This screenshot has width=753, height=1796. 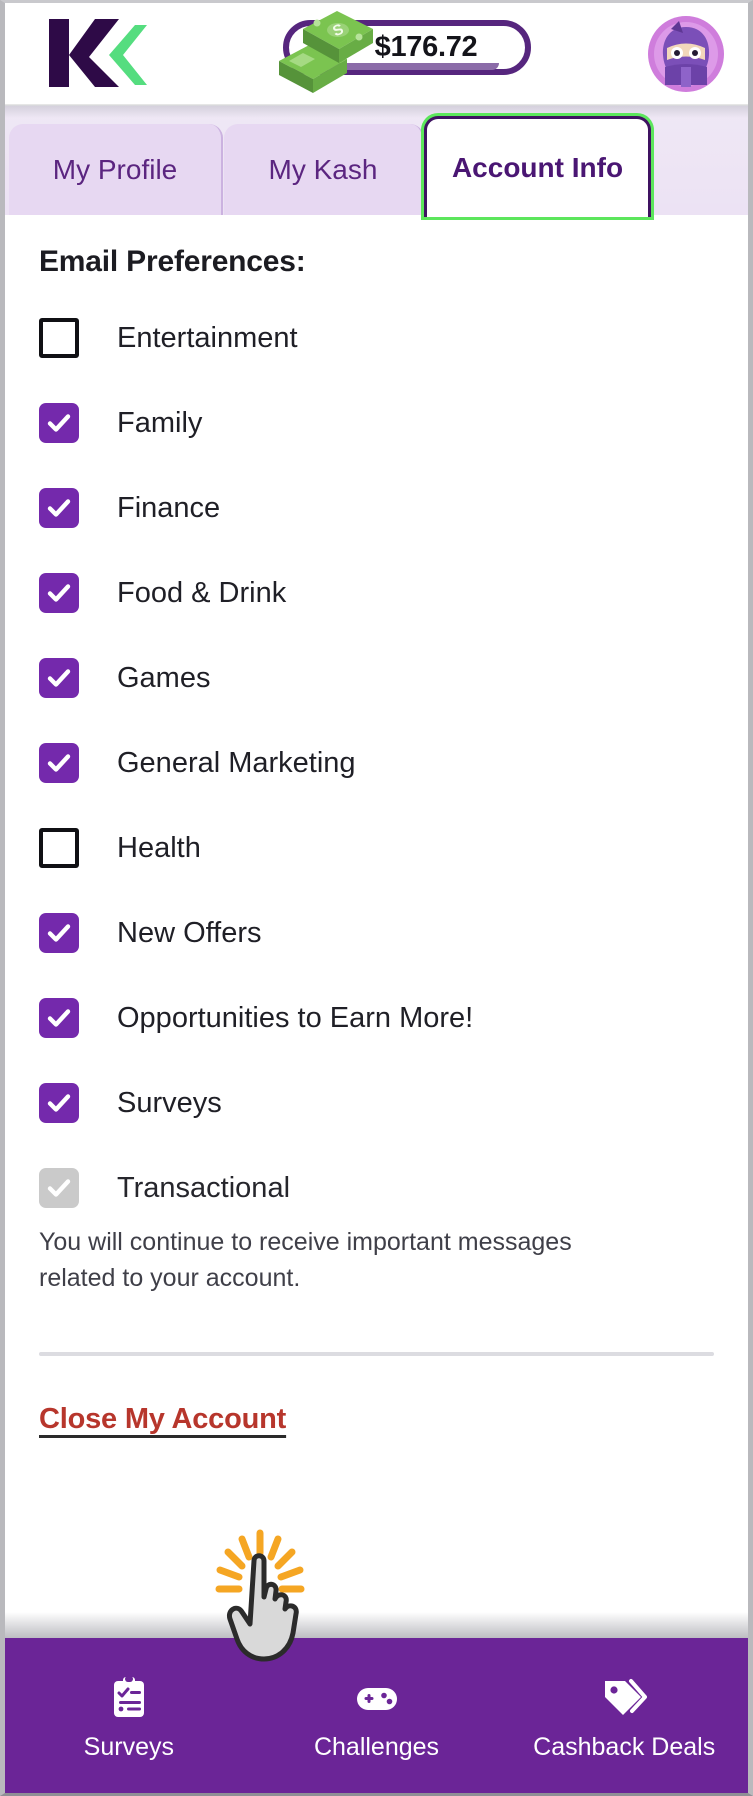 I want to click on pref-row-finance: Finance, so click(x=376, y=508).